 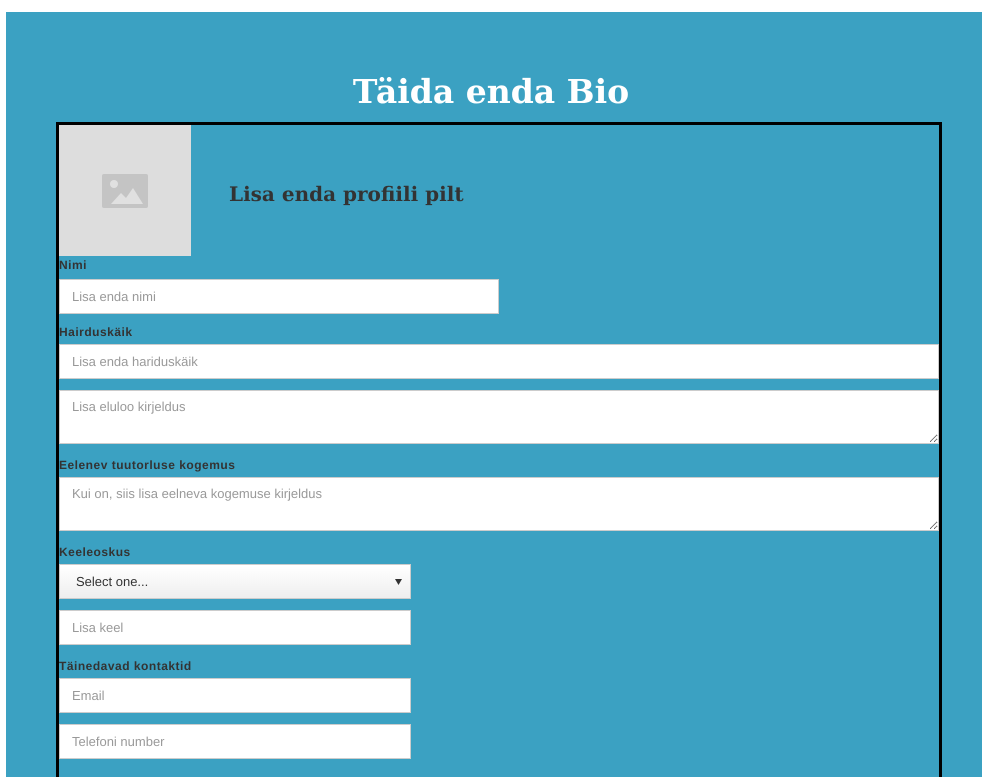 I want to click on text-input: Telefoni number, so click(x=235, y=741).